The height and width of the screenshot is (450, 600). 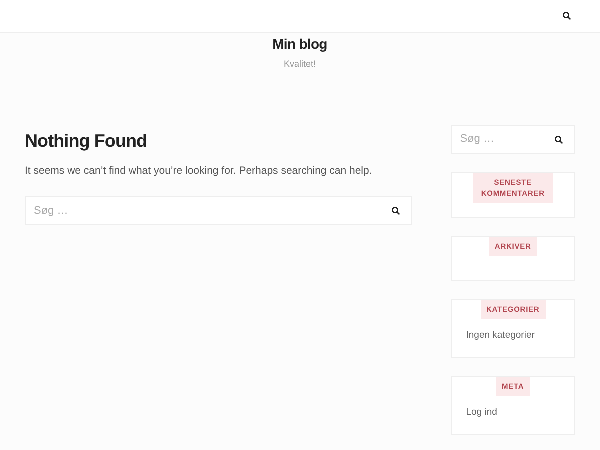 I want to click on page-heading: Nothing Found, so click(x=86, y=141).